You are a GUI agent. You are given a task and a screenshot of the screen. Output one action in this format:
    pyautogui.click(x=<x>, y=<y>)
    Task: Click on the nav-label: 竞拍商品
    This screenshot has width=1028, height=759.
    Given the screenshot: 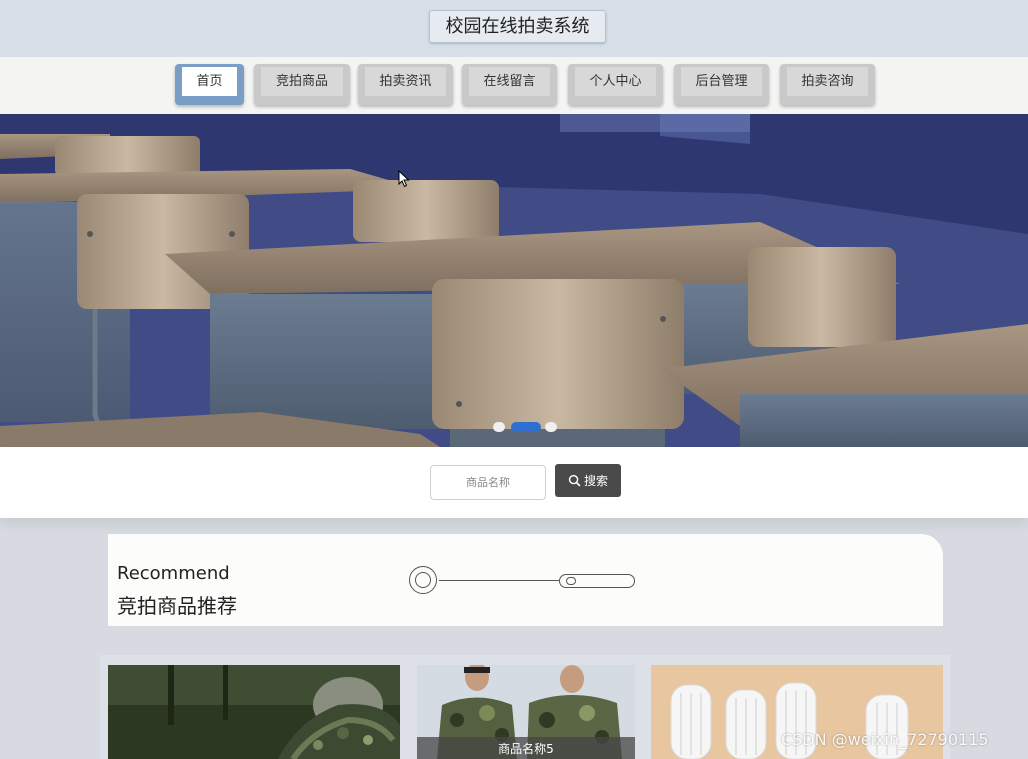 What is the action you would take?
    pyautogui.click(x=302, y=81)
    